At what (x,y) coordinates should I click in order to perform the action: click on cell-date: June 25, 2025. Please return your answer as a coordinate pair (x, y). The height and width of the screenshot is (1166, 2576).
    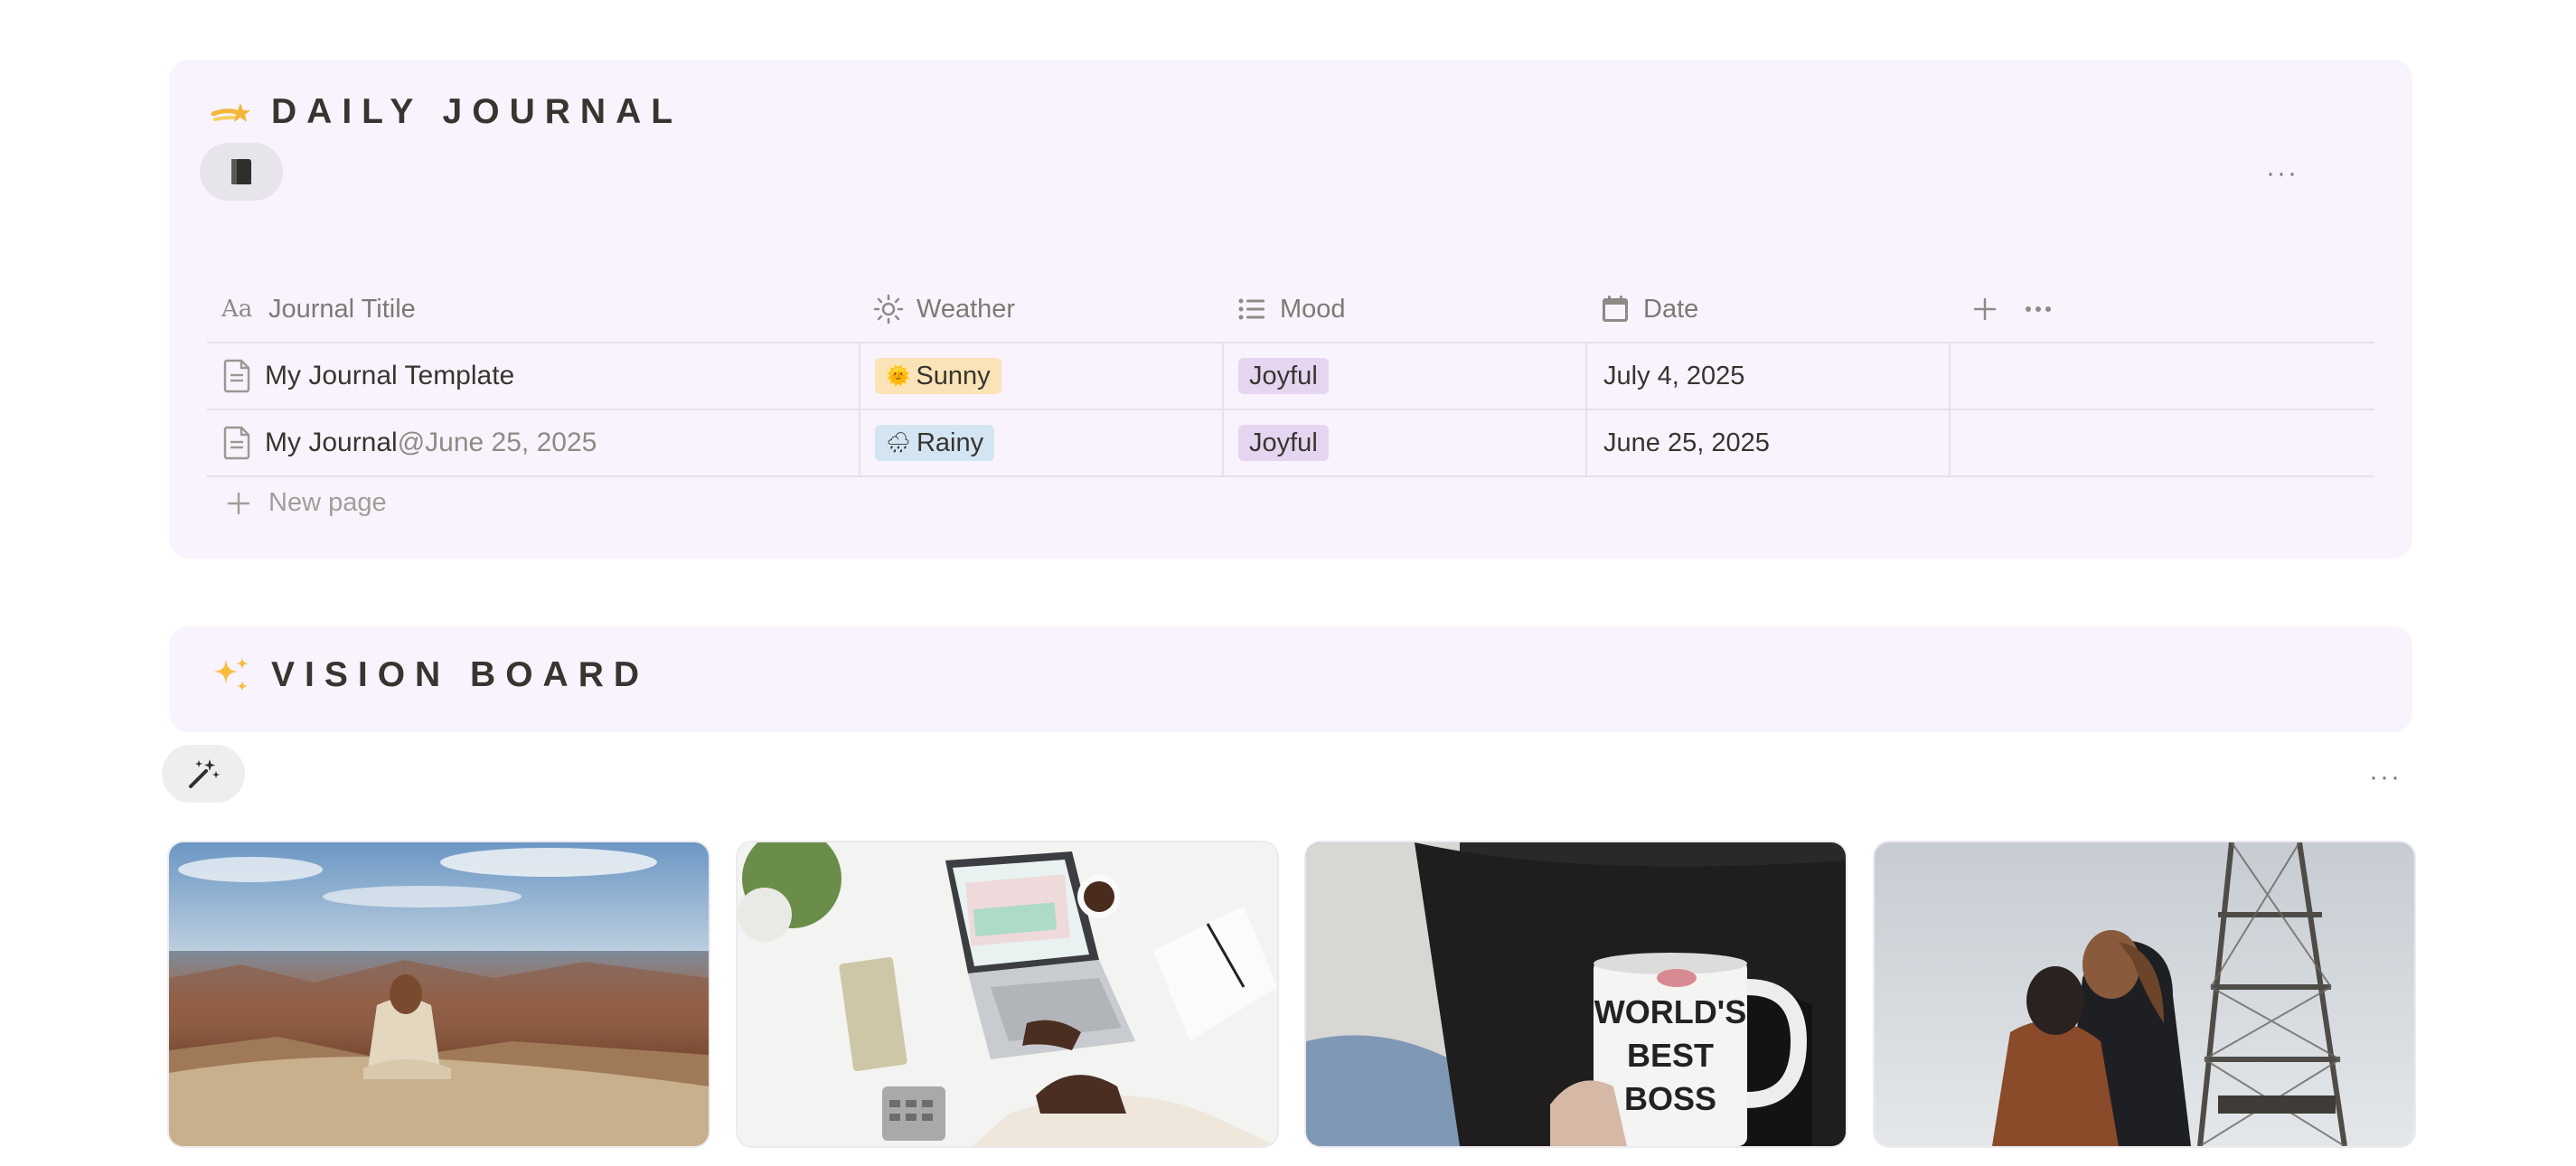
    Looking at the image, I should click on (1767, 443).